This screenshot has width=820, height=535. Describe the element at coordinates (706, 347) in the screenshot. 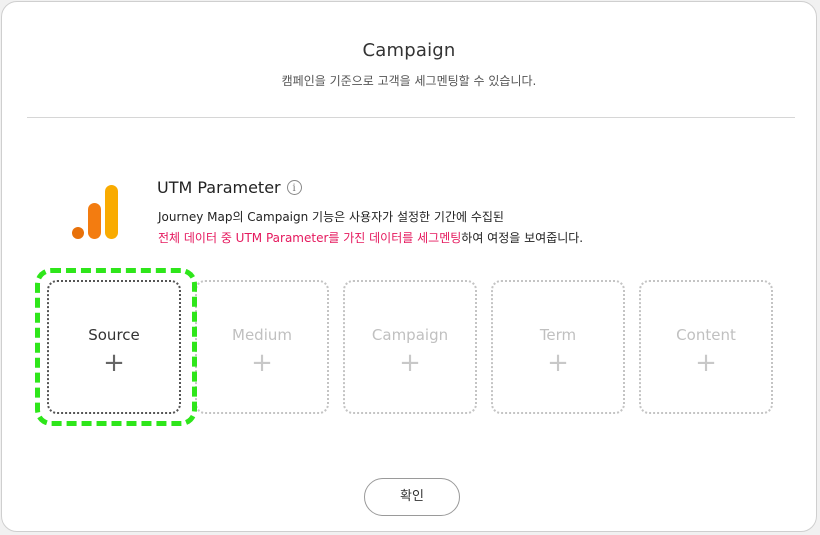

I see `utm-card-content: Content +` at that location.